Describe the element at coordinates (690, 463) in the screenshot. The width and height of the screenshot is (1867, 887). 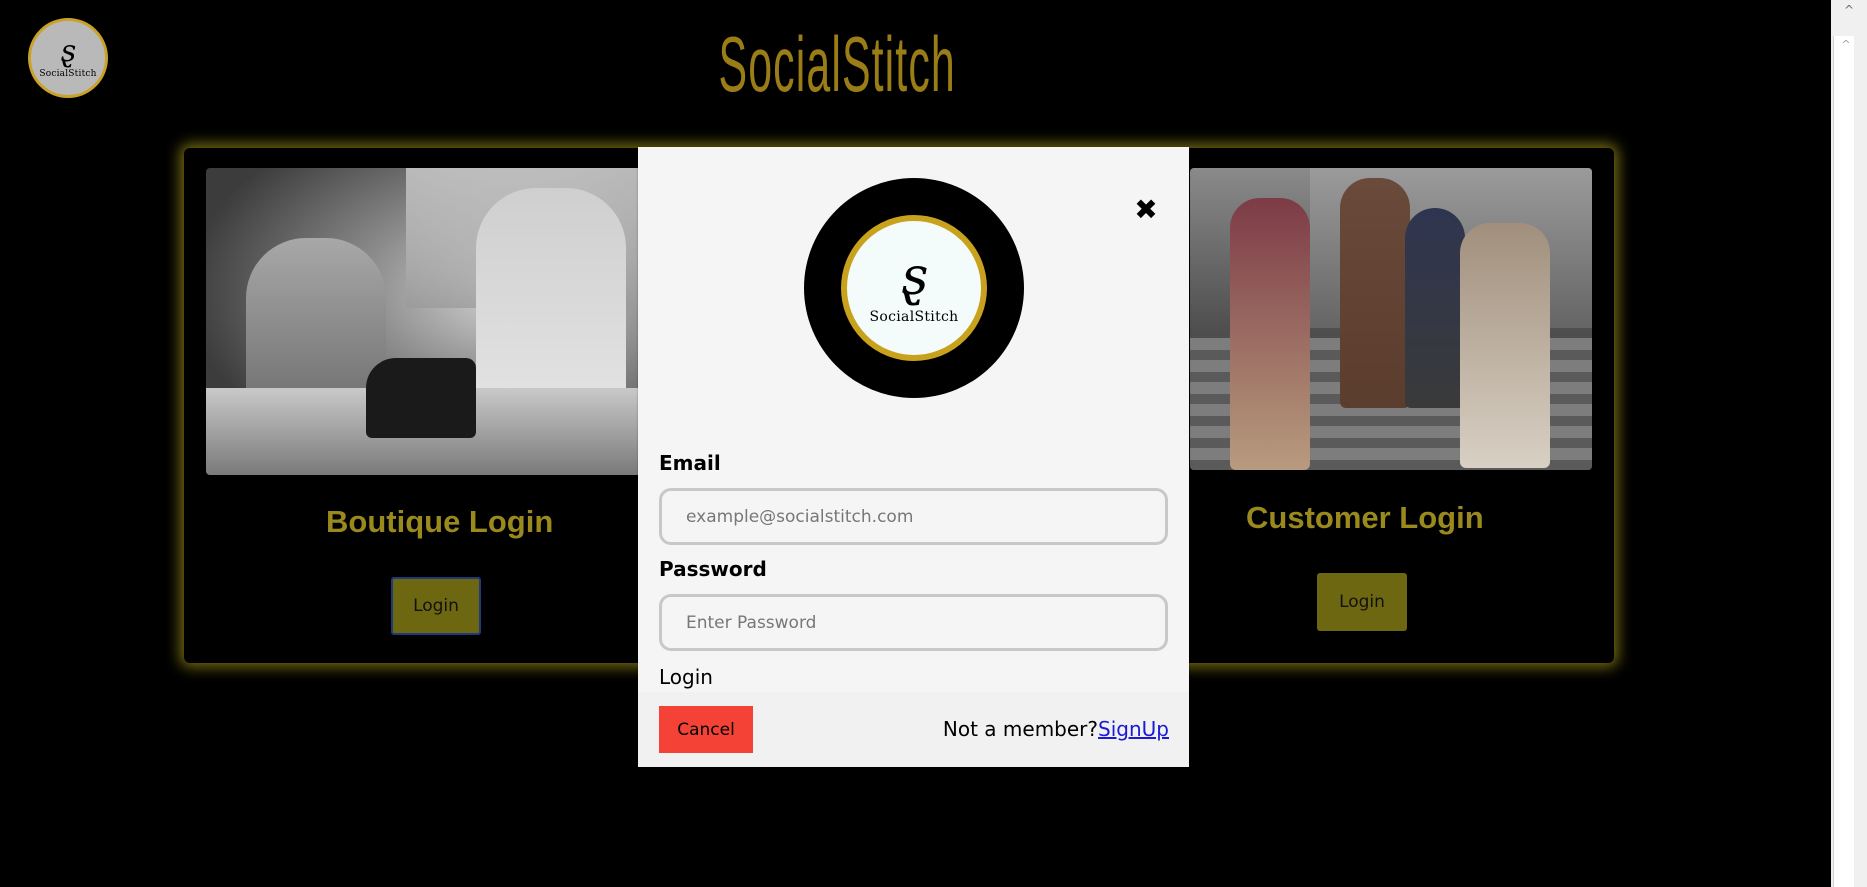
I see `email-label: Email` at that location.